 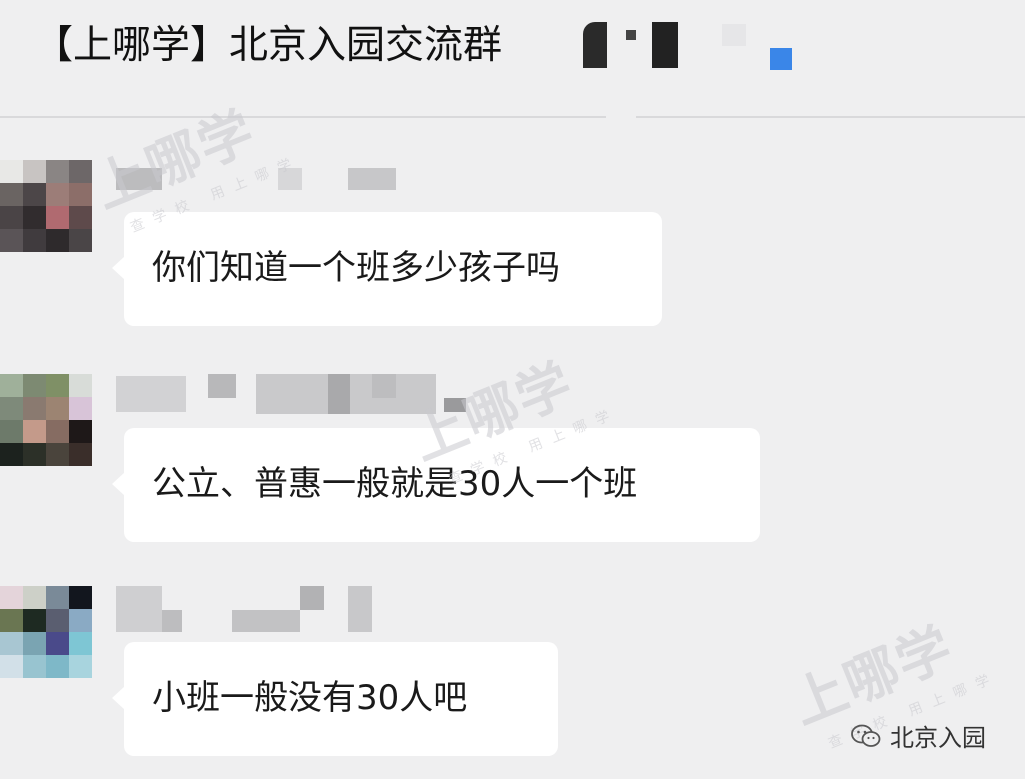 I want to click on source-tag: 北京入园, so click(x=918, y=735).